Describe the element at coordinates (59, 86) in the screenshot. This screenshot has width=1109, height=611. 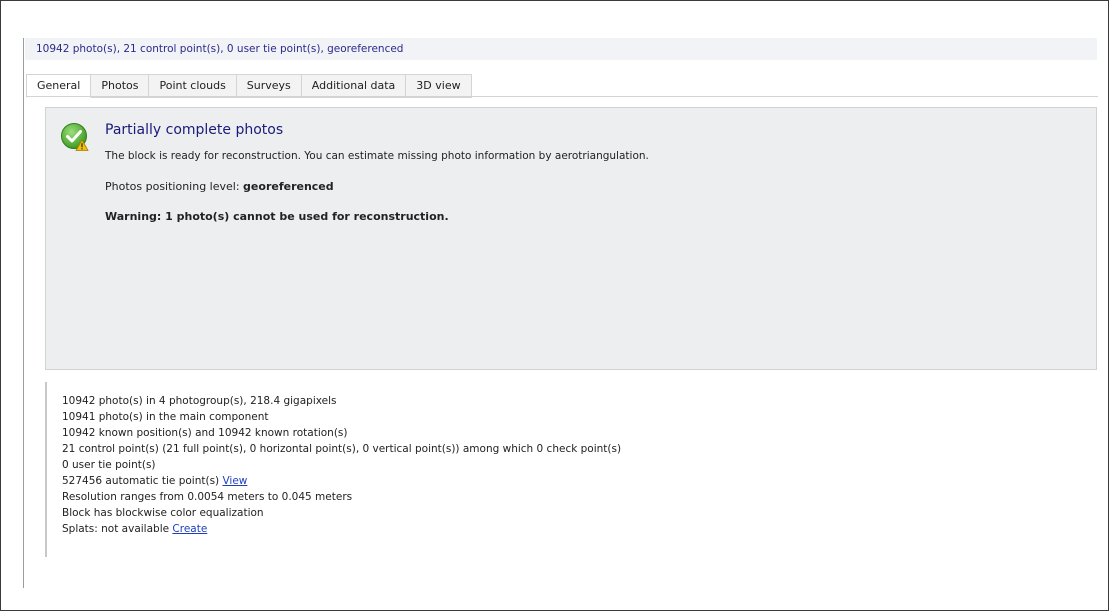
I see `tab-general: General` at that location.